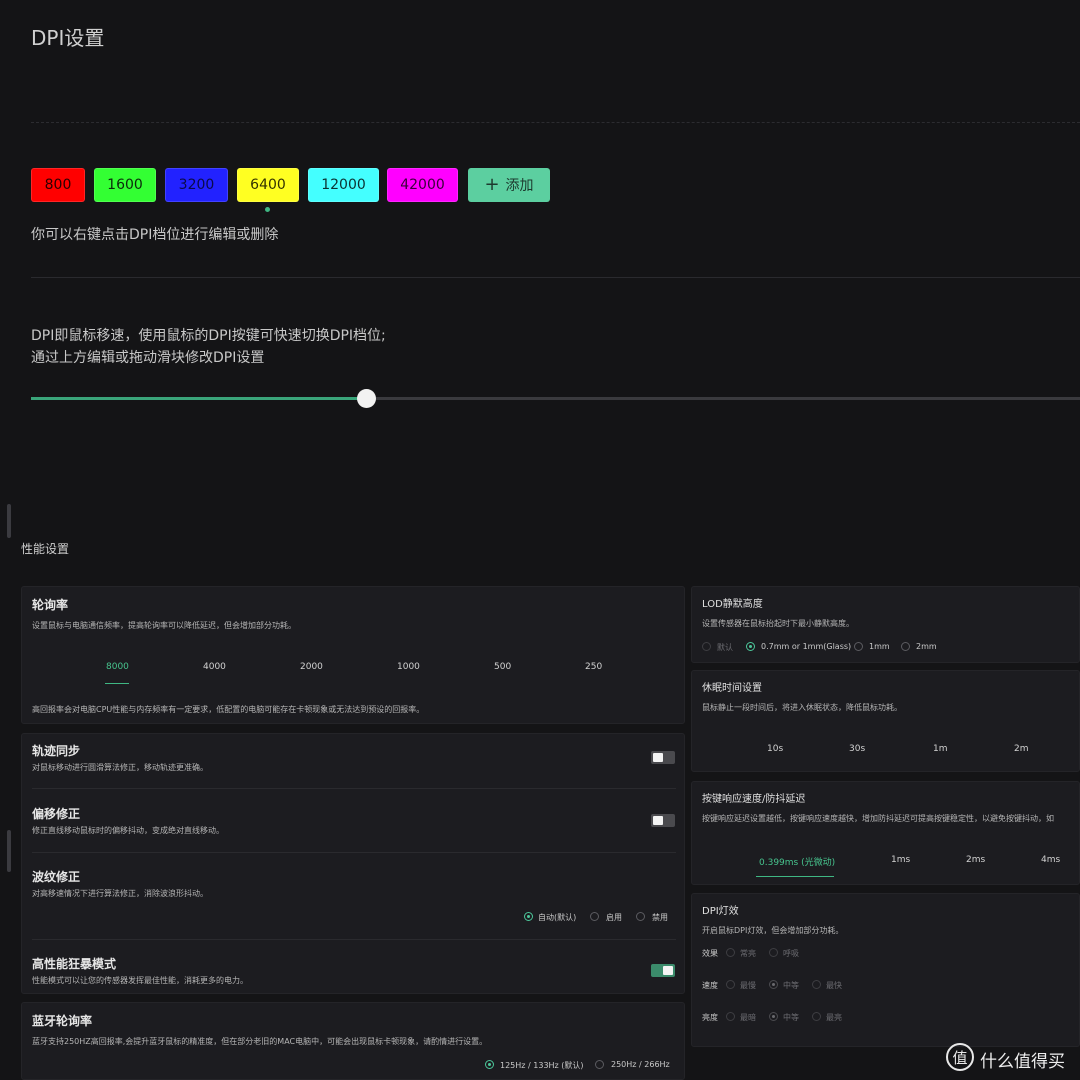 This screenshot has width=1080, height=1080. I want to click on debounce-title: 按键响应速度/防抖延迟, so click(754, 799).